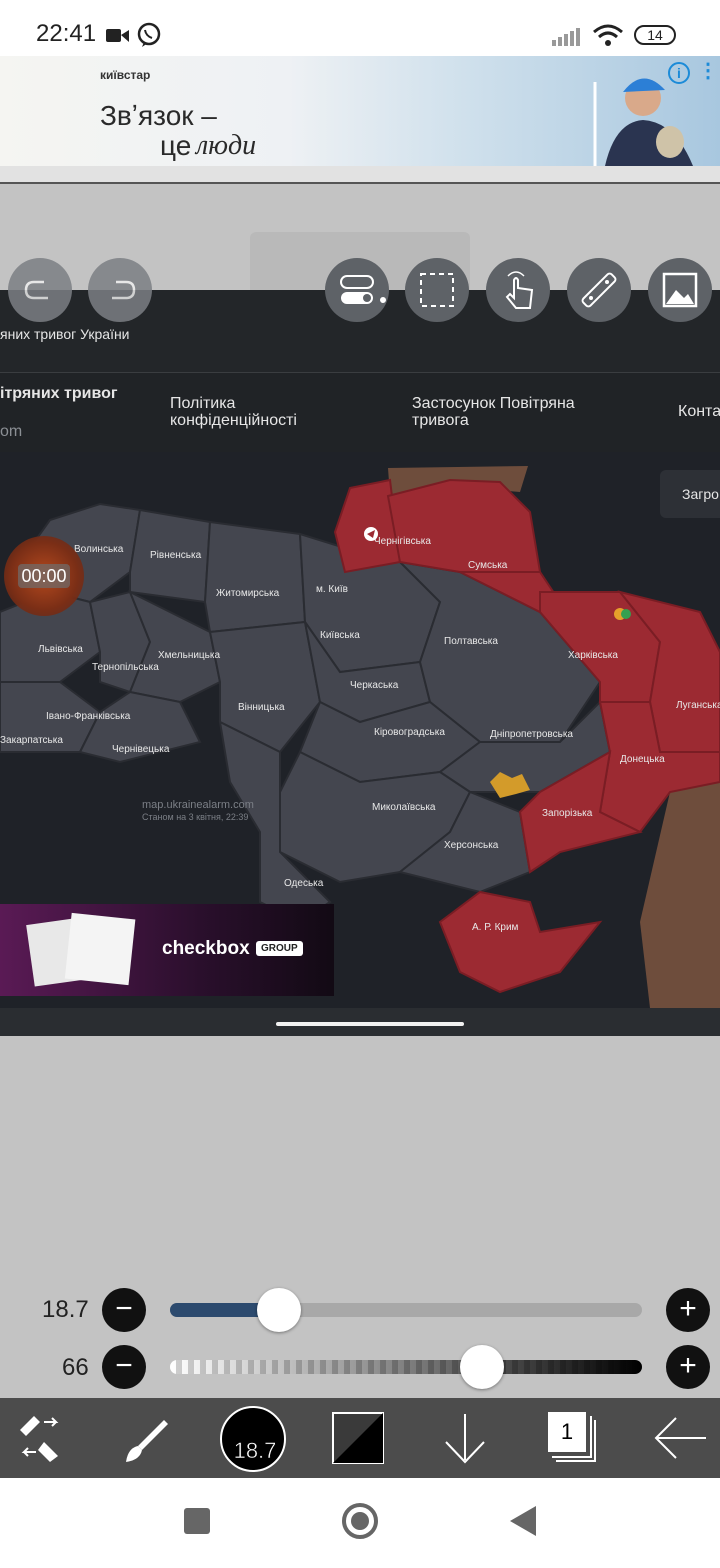 The width and height of the screenshot is (720, 1568). I want to click on back-button, so click(523, 1521).